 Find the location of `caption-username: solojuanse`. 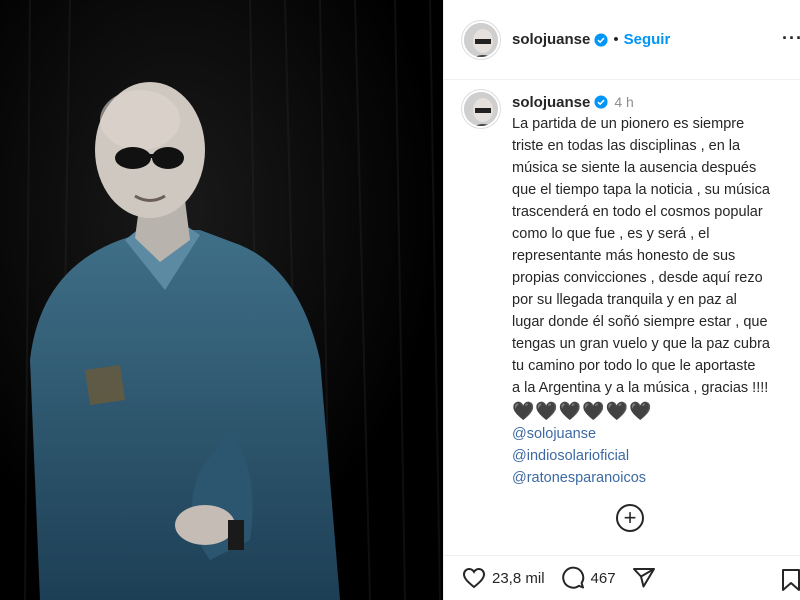

caption-username: solojuanse is located at coordinates (551, 102).